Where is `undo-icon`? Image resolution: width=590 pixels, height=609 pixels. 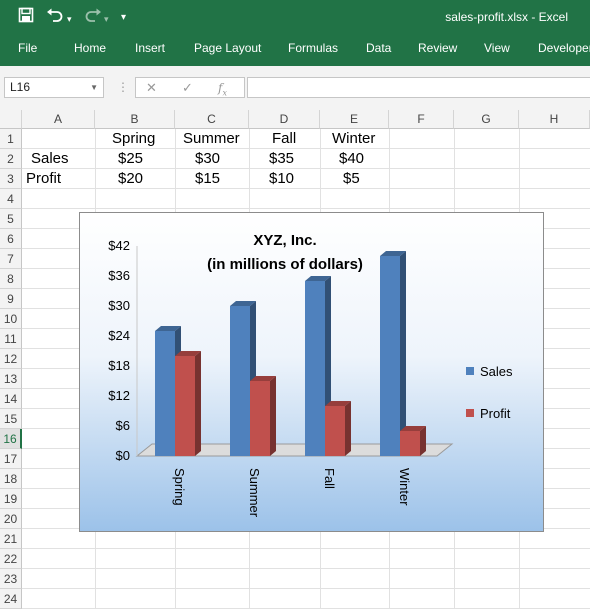
undo-icon is located at coordinates (55, 17).